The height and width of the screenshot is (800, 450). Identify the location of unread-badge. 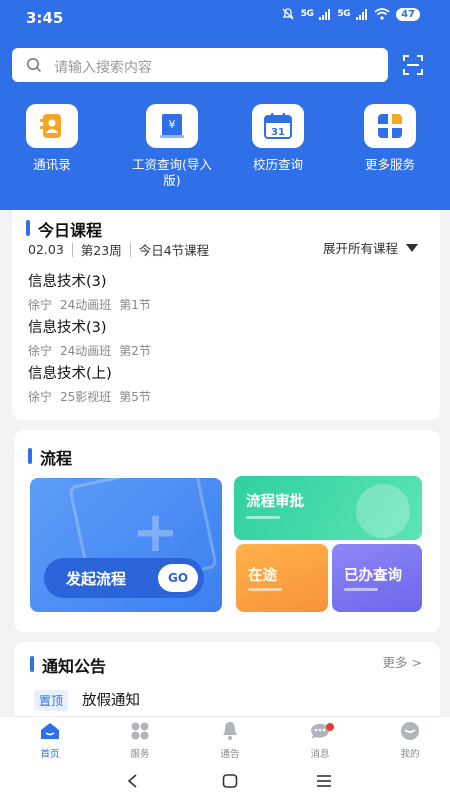
(330, 727).